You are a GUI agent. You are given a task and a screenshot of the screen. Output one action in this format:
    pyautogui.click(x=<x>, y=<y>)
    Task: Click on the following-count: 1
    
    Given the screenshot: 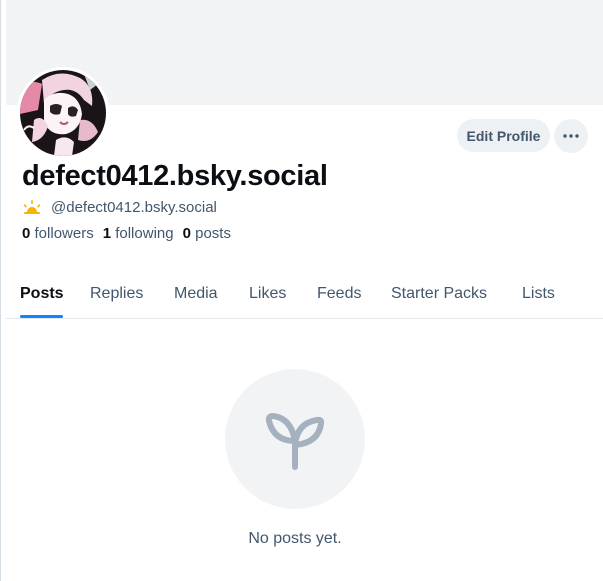 What is the action you would take?
    pyautogui.click(x=107, y=233)
    